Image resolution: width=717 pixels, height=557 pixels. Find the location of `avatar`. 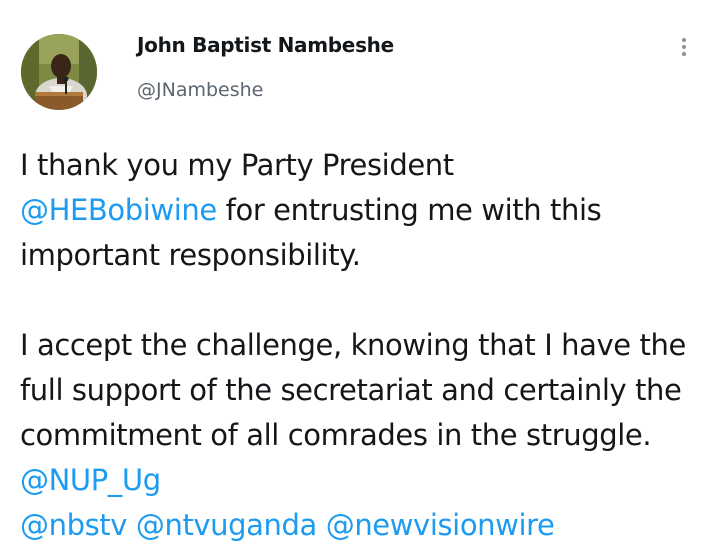

avatar is located at coordinates (59, 72).